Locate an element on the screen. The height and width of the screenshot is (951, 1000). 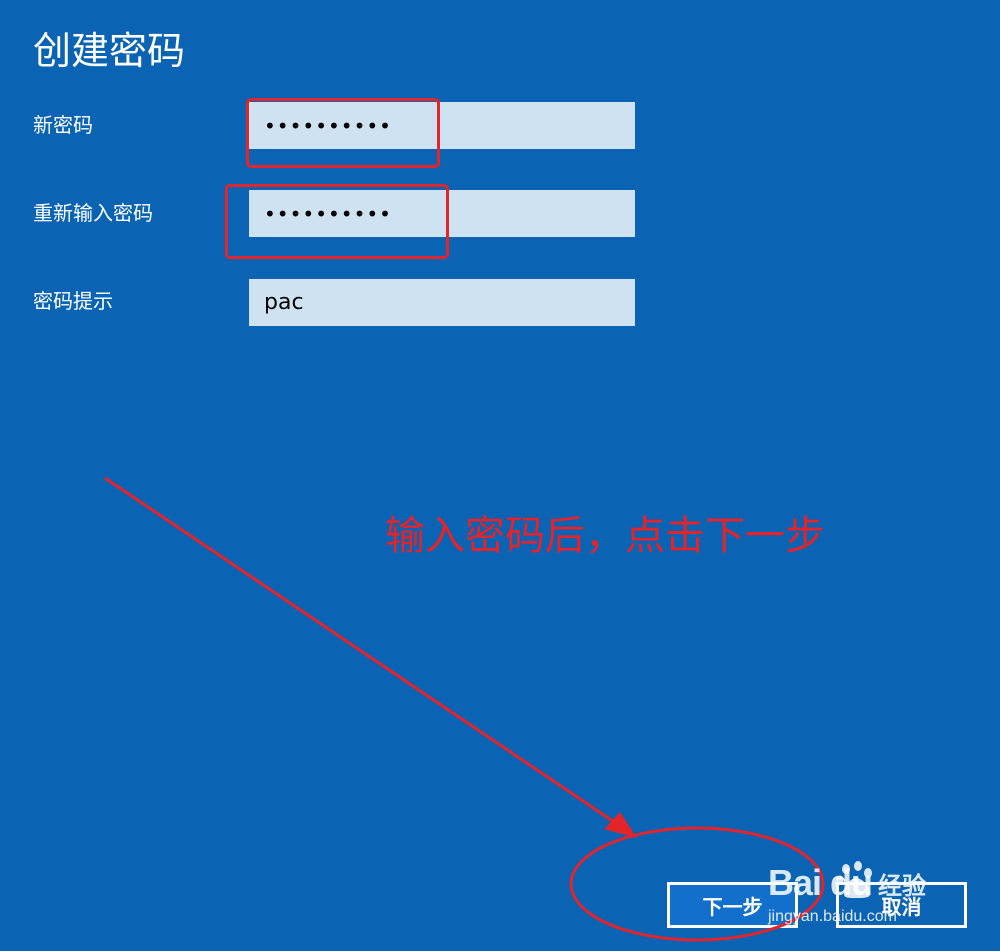
annotation-box-new-password is located at coordinates (343, 133).